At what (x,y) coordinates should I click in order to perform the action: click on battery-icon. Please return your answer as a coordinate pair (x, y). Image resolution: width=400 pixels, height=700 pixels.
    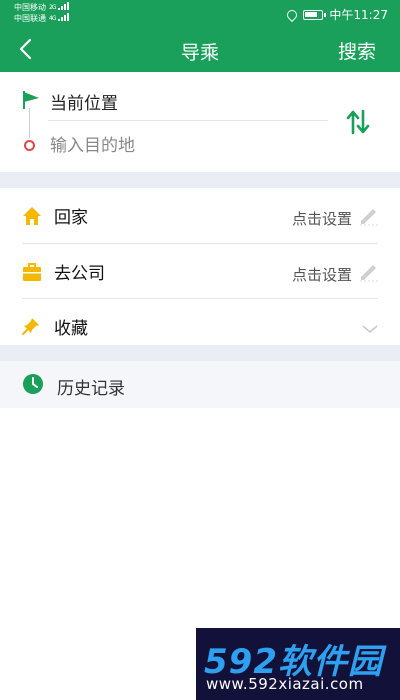
    Looking at the image, I should click on (315, 14).